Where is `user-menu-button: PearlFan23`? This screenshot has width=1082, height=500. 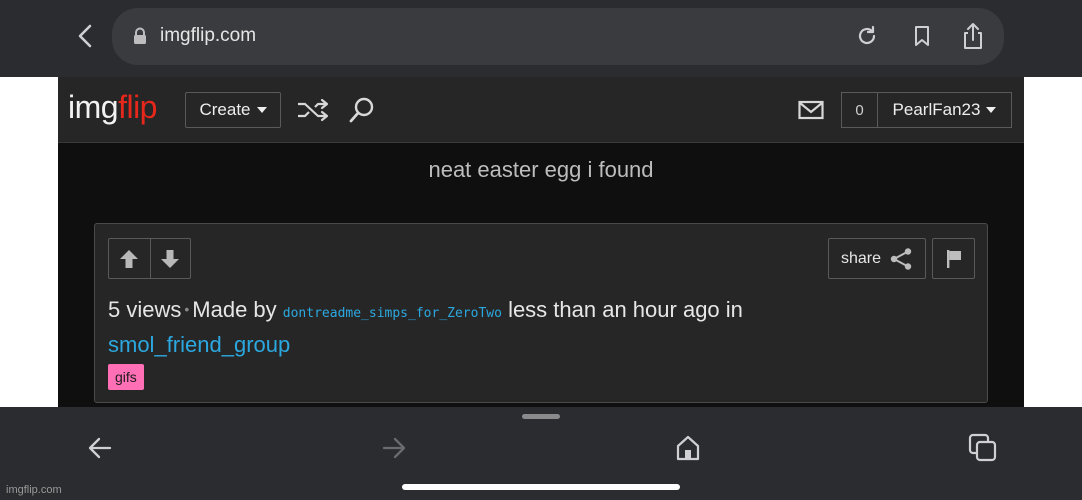 user-menu-button: PearlFan23 is located at coordinates (944, 110).